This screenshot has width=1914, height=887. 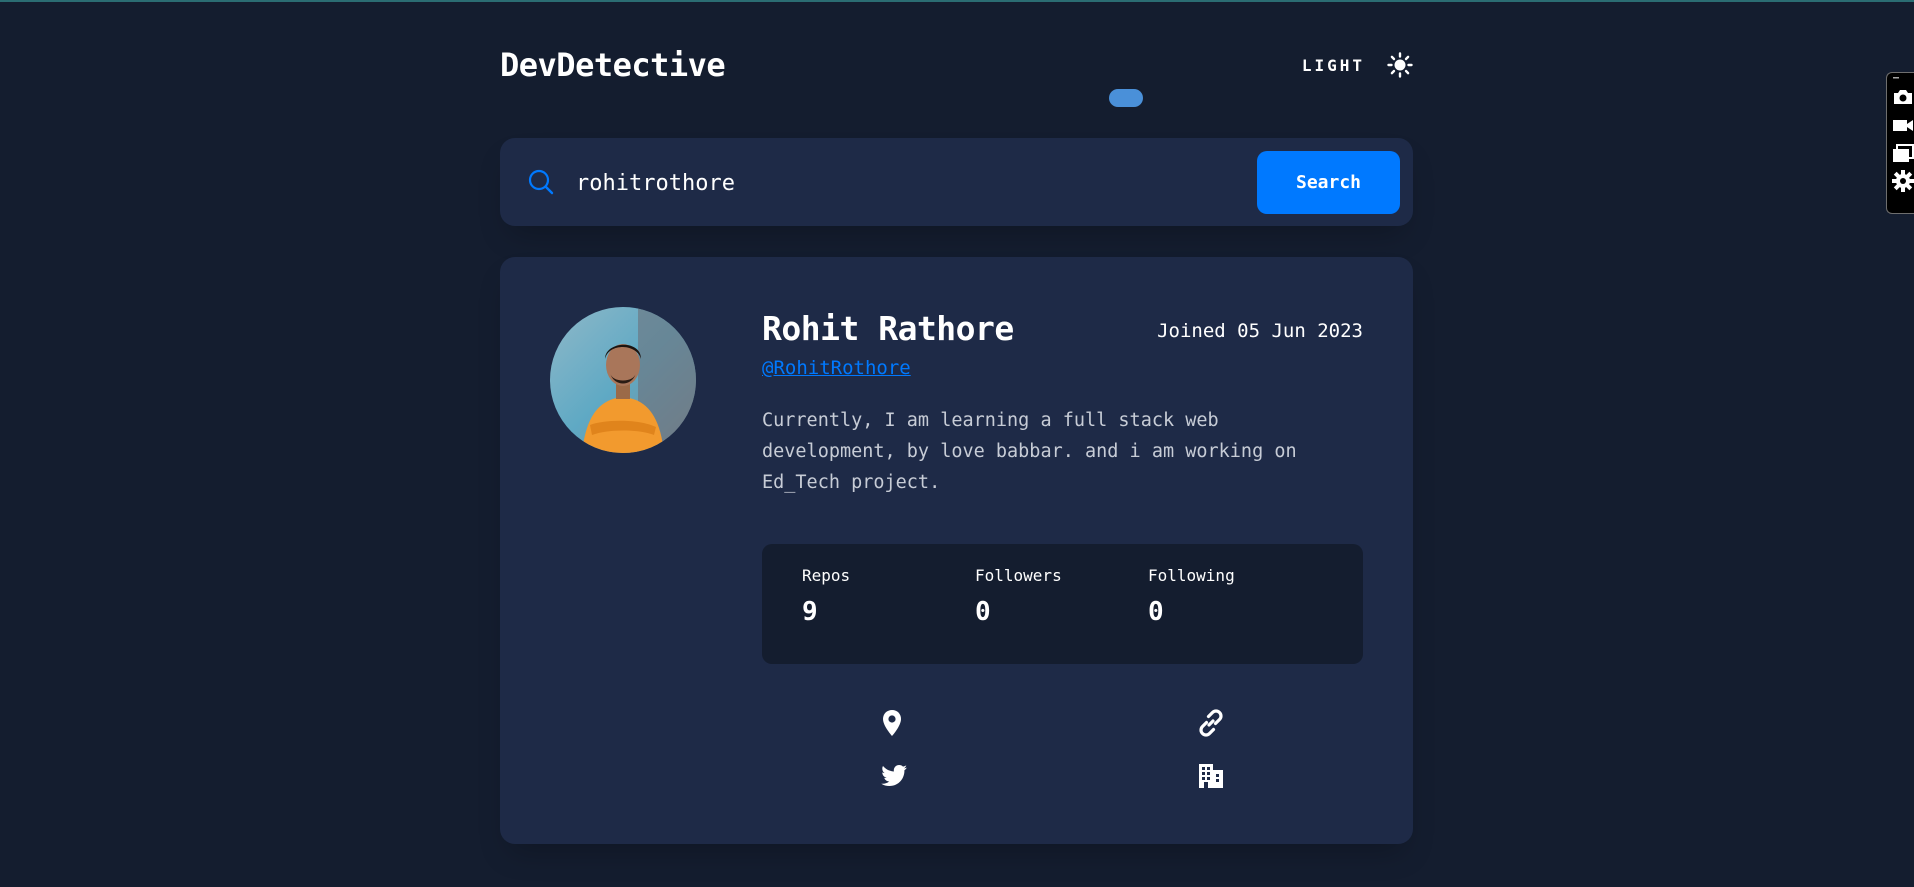 I want to click on search-bar: Search, so click(x=956, y=182).